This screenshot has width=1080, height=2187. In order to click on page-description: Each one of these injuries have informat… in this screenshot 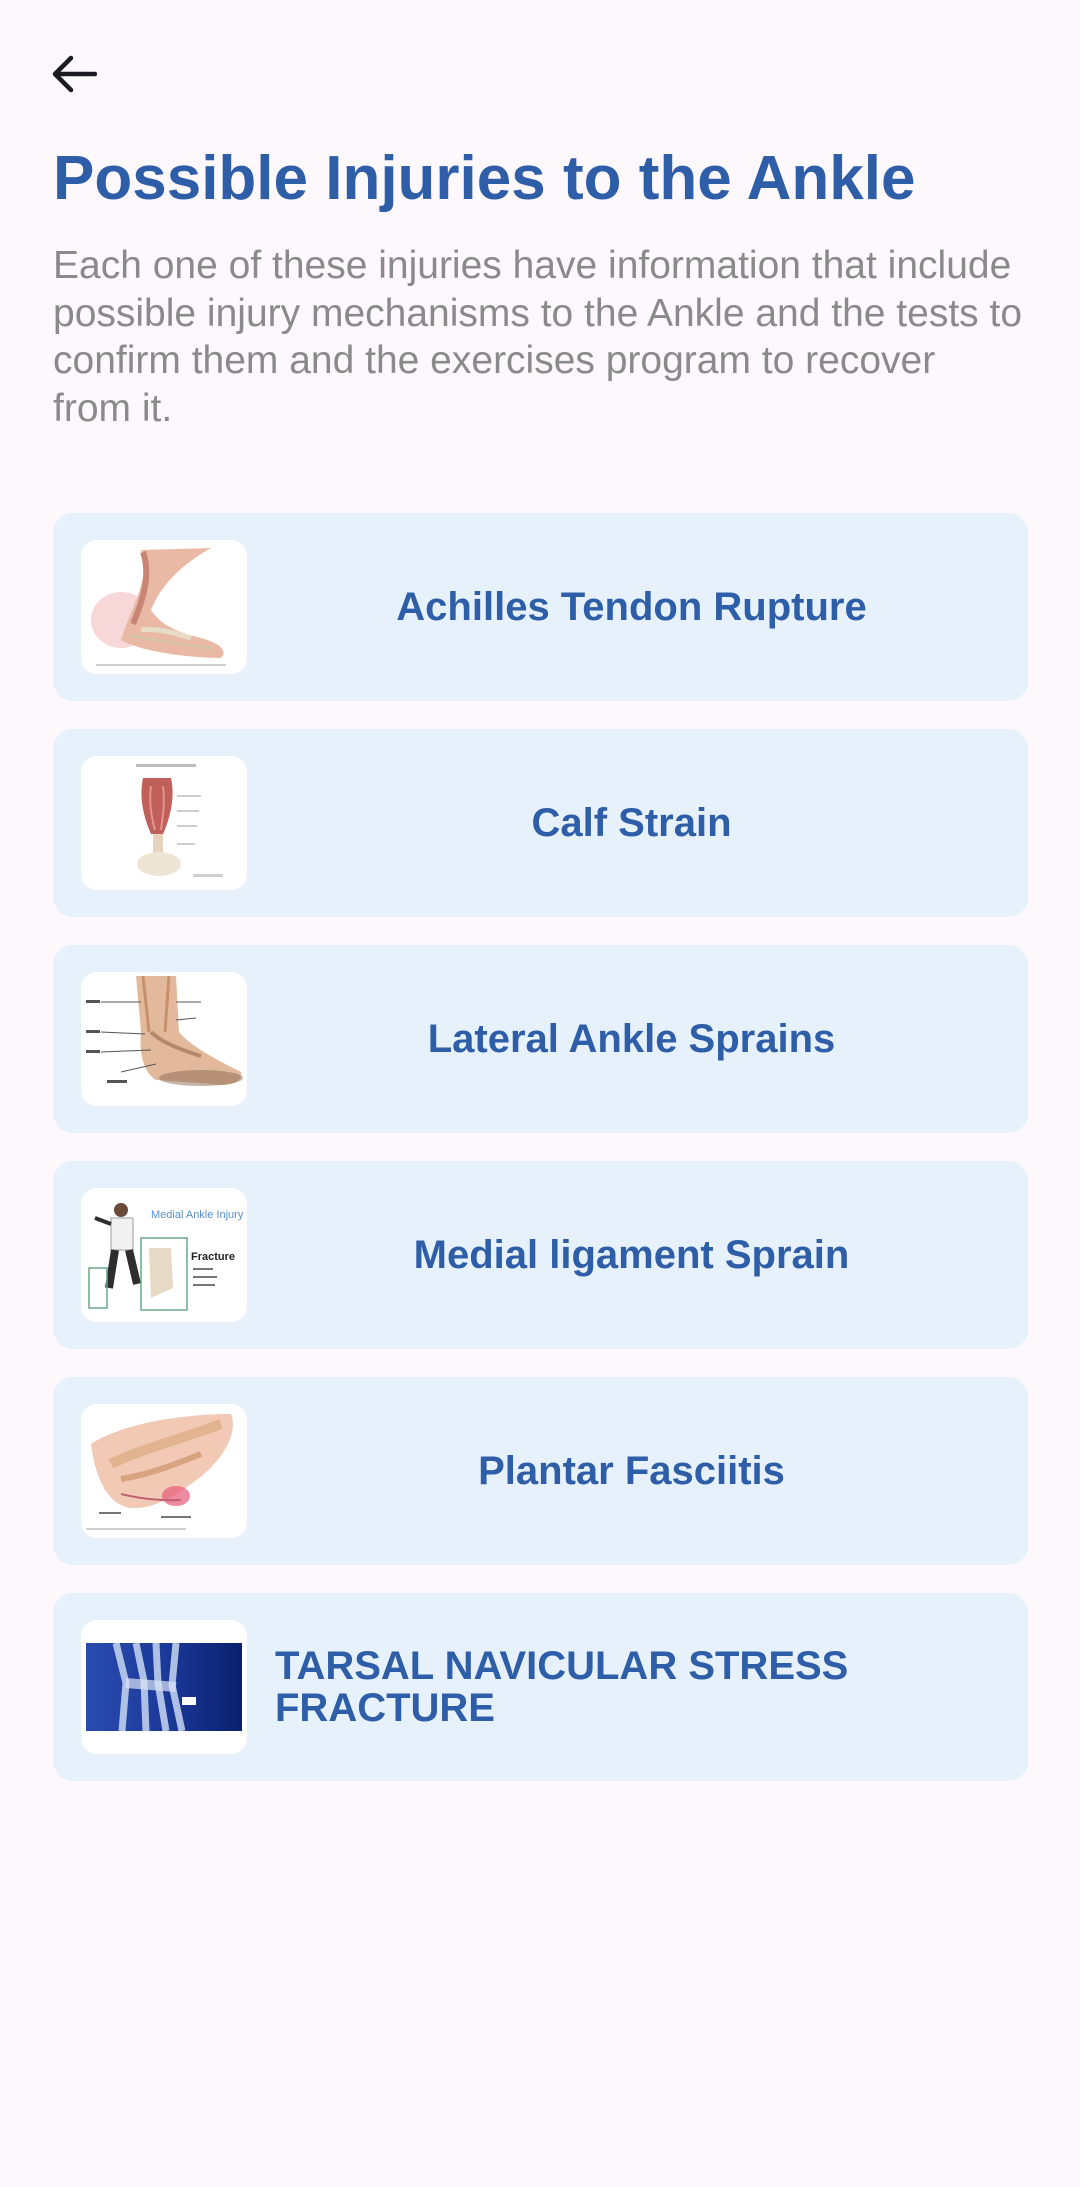, I will do `click(538, 337)`.